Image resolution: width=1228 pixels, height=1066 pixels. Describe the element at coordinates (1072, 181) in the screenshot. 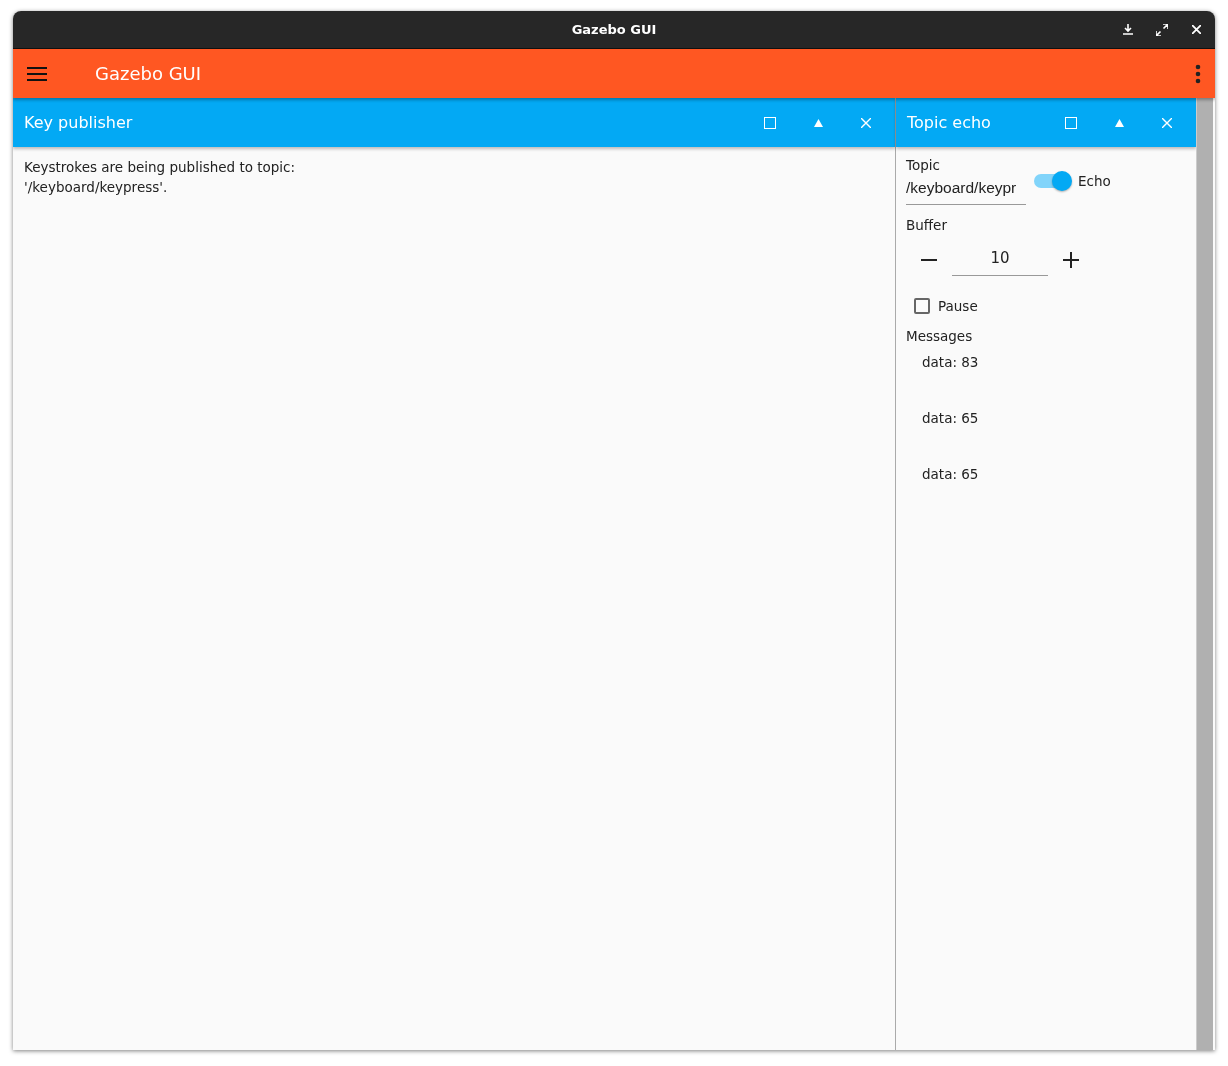

I see `echo-toggle: Echo` at that location.